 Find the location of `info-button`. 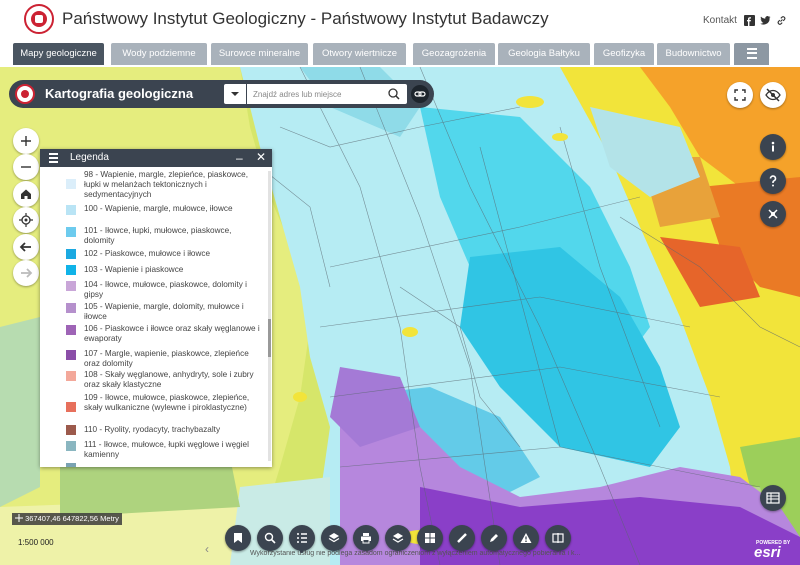

info-button is located at coordinates (773, 147).